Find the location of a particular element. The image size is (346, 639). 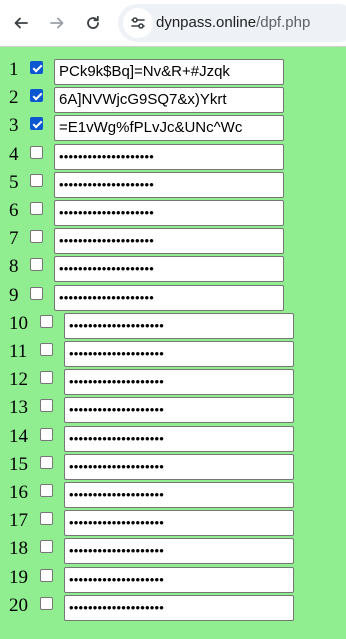

row-number: 16 is located at coordinates (18, 492).